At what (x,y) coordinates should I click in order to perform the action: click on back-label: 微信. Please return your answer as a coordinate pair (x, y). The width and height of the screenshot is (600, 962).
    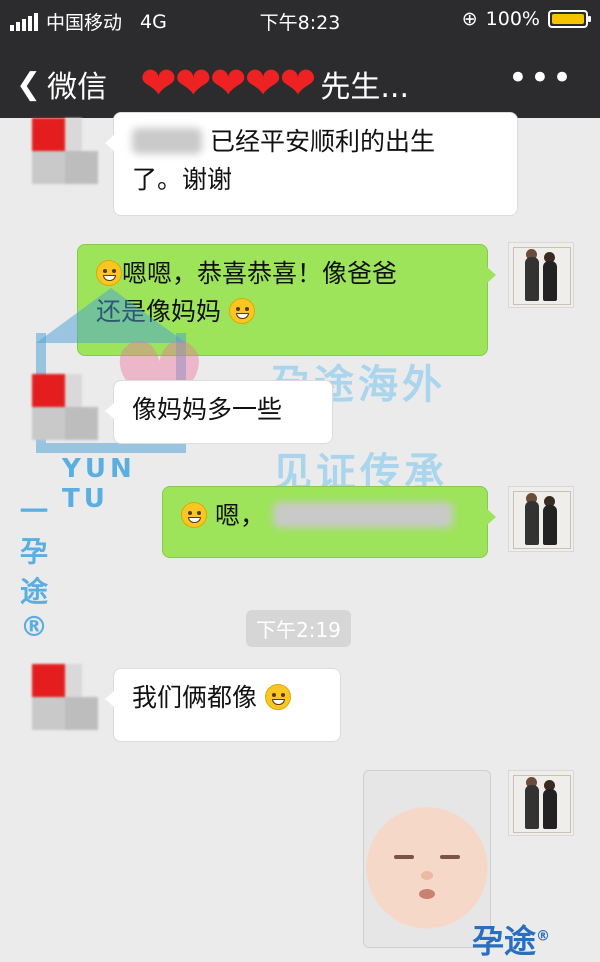
    Looking at the image, I should click on (77, 87).